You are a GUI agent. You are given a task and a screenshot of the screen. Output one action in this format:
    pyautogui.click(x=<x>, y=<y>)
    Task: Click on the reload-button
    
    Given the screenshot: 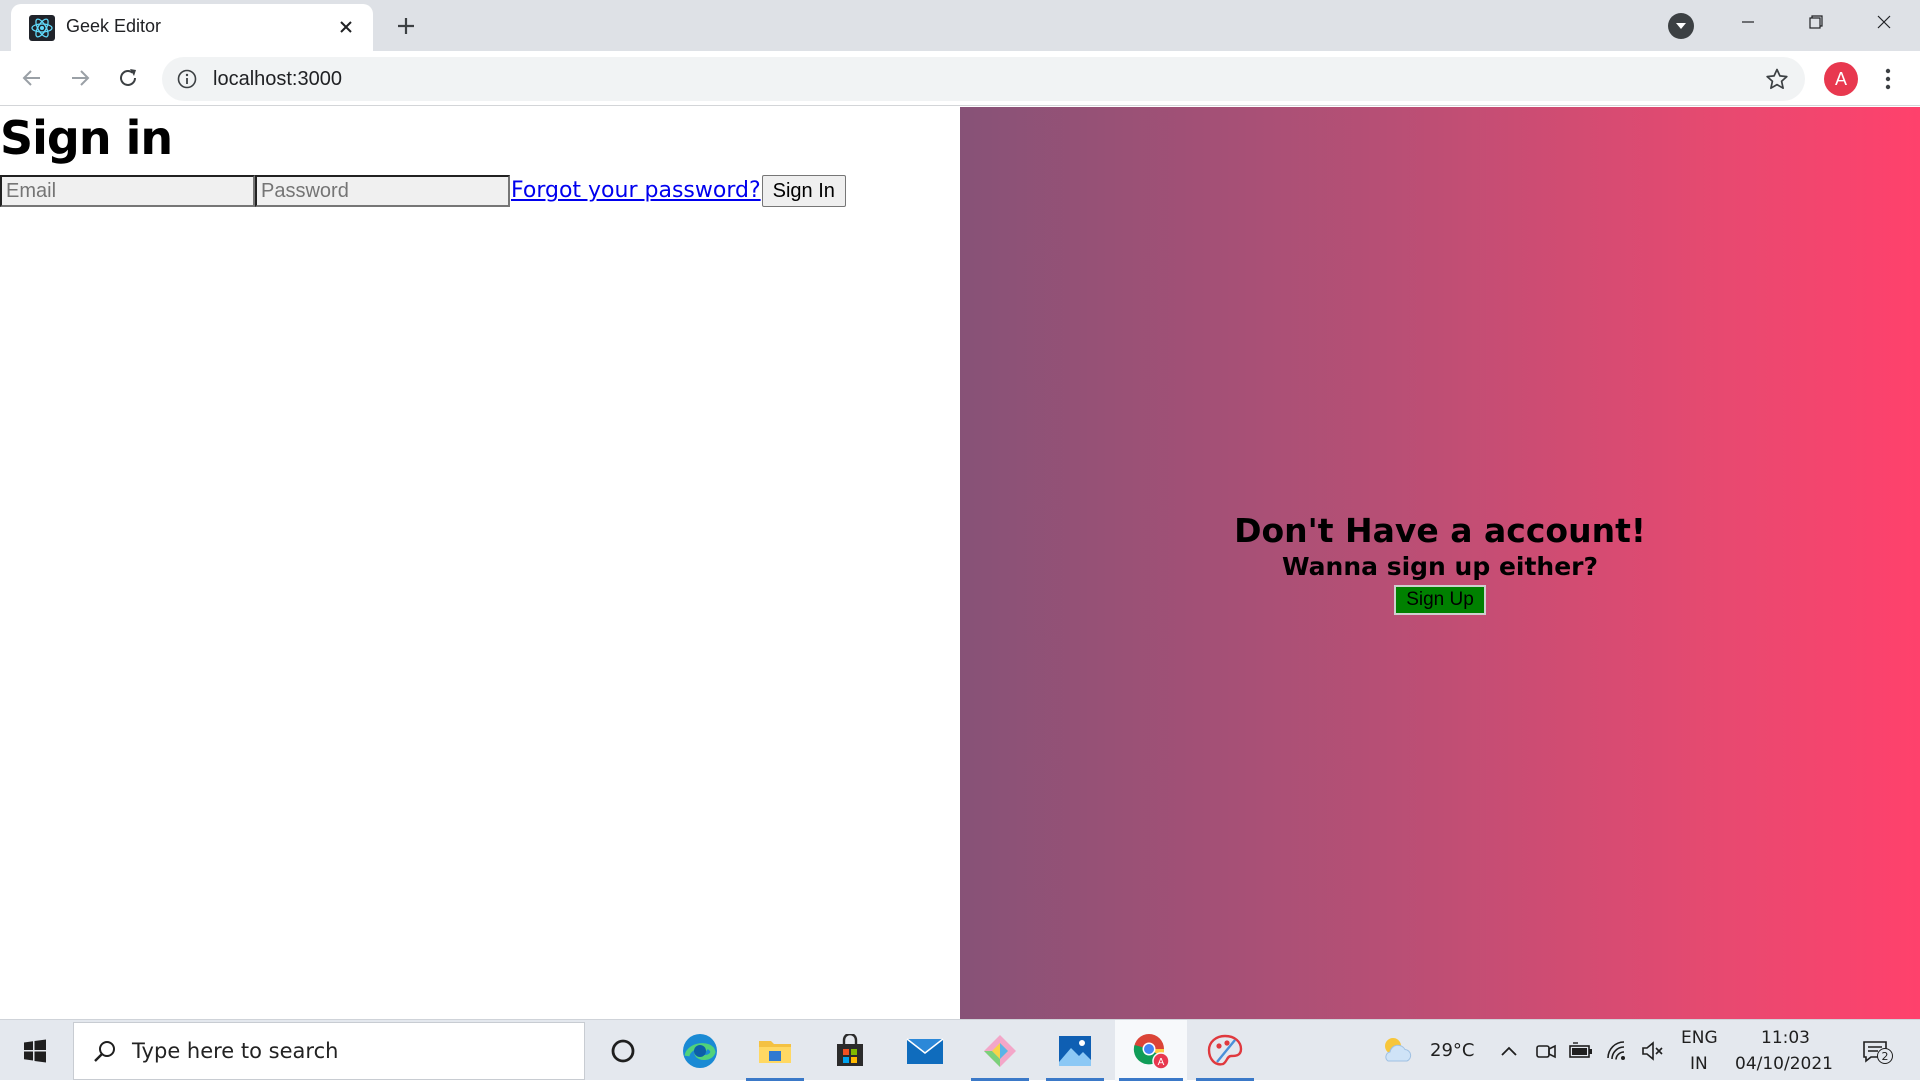 What is the action you would take?
    pyautogui.click(x=128, y=78)
    